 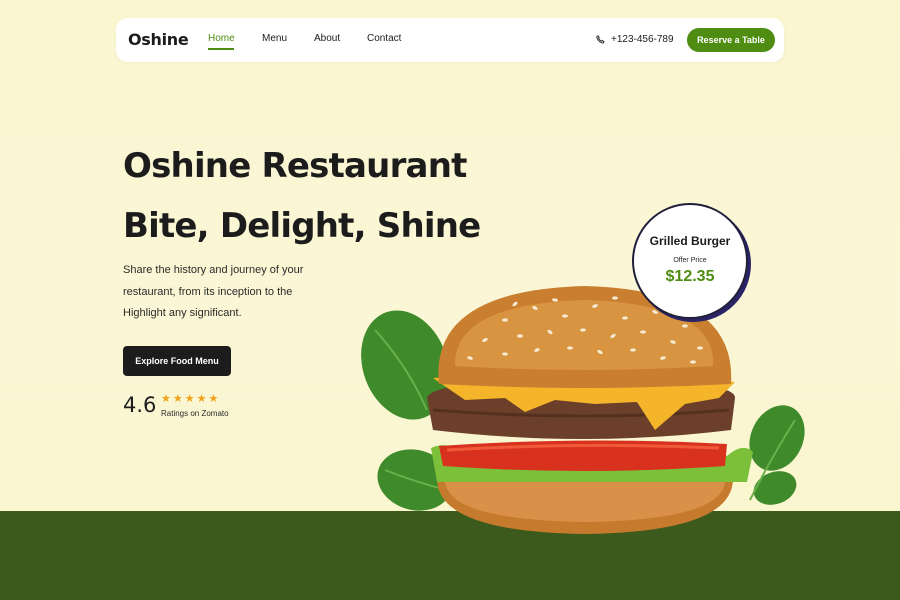 What do you see at coordinates (690, 241) in the screenshot?
I see `offer-item-name: Grilled Burger` at bounding box center [690, 241].